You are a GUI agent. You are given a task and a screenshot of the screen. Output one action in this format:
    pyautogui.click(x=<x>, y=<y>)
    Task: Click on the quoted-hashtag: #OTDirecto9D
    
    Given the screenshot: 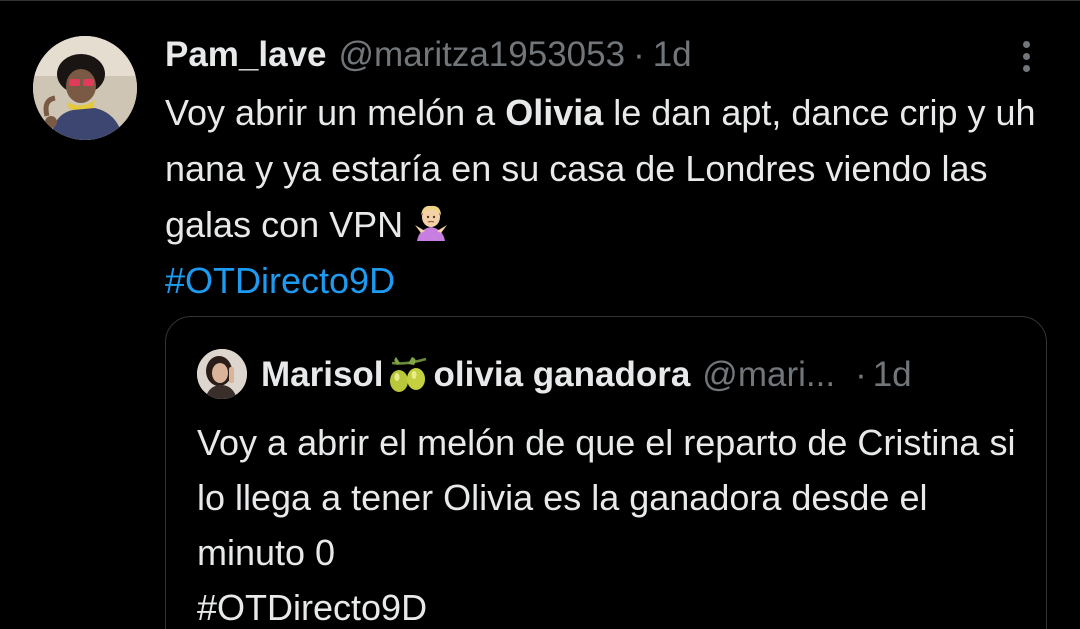 What is the action you would take?
    pyautogui.click(x=312, y=607)
    